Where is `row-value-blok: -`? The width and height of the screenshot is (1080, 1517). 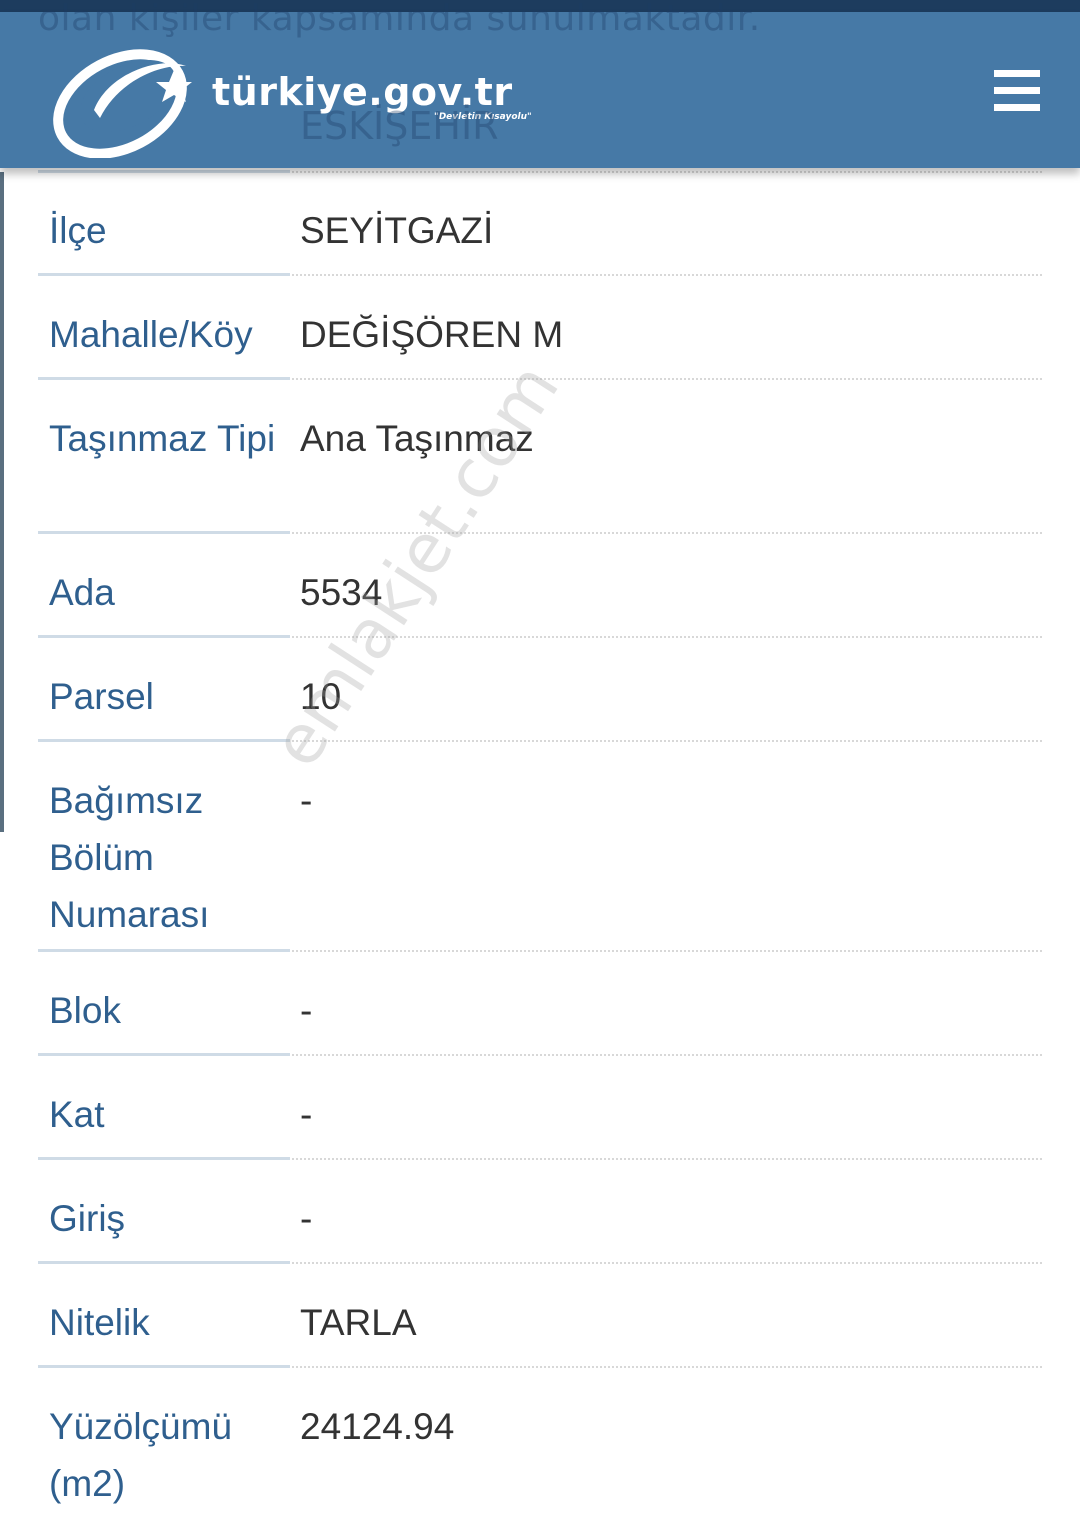 row-value-blok: - is located at coordinates (306, 1010).